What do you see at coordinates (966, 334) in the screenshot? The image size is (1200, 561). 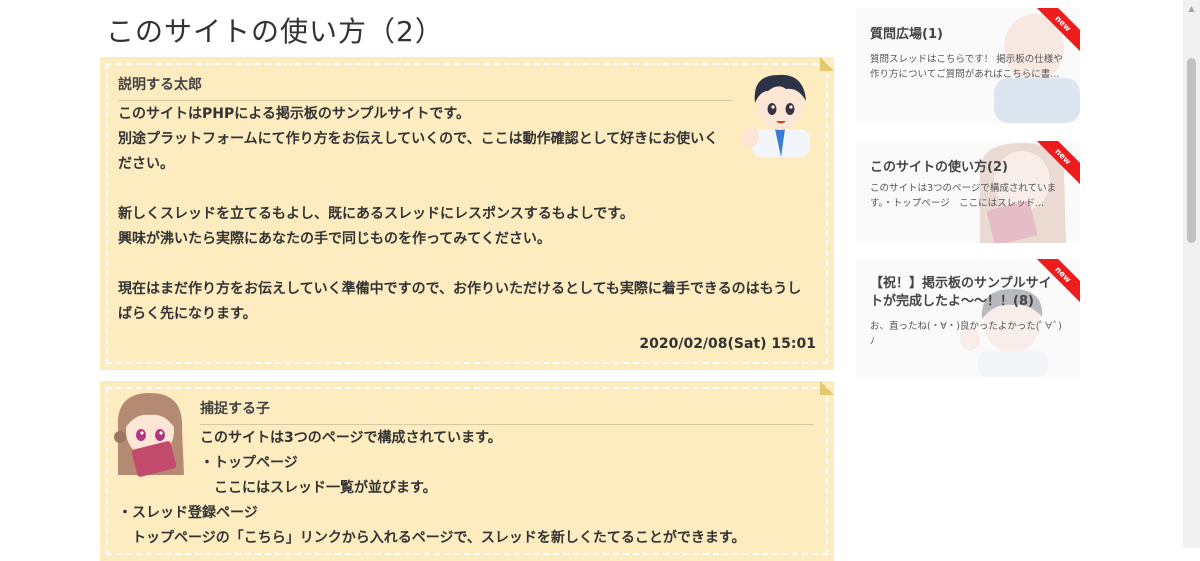 I see `thread-card-excerpt: お、直ったね(・∀・)良かったよかった(ﾟ∀ﾟ)ﾉ` at bounding box center [966, 334].